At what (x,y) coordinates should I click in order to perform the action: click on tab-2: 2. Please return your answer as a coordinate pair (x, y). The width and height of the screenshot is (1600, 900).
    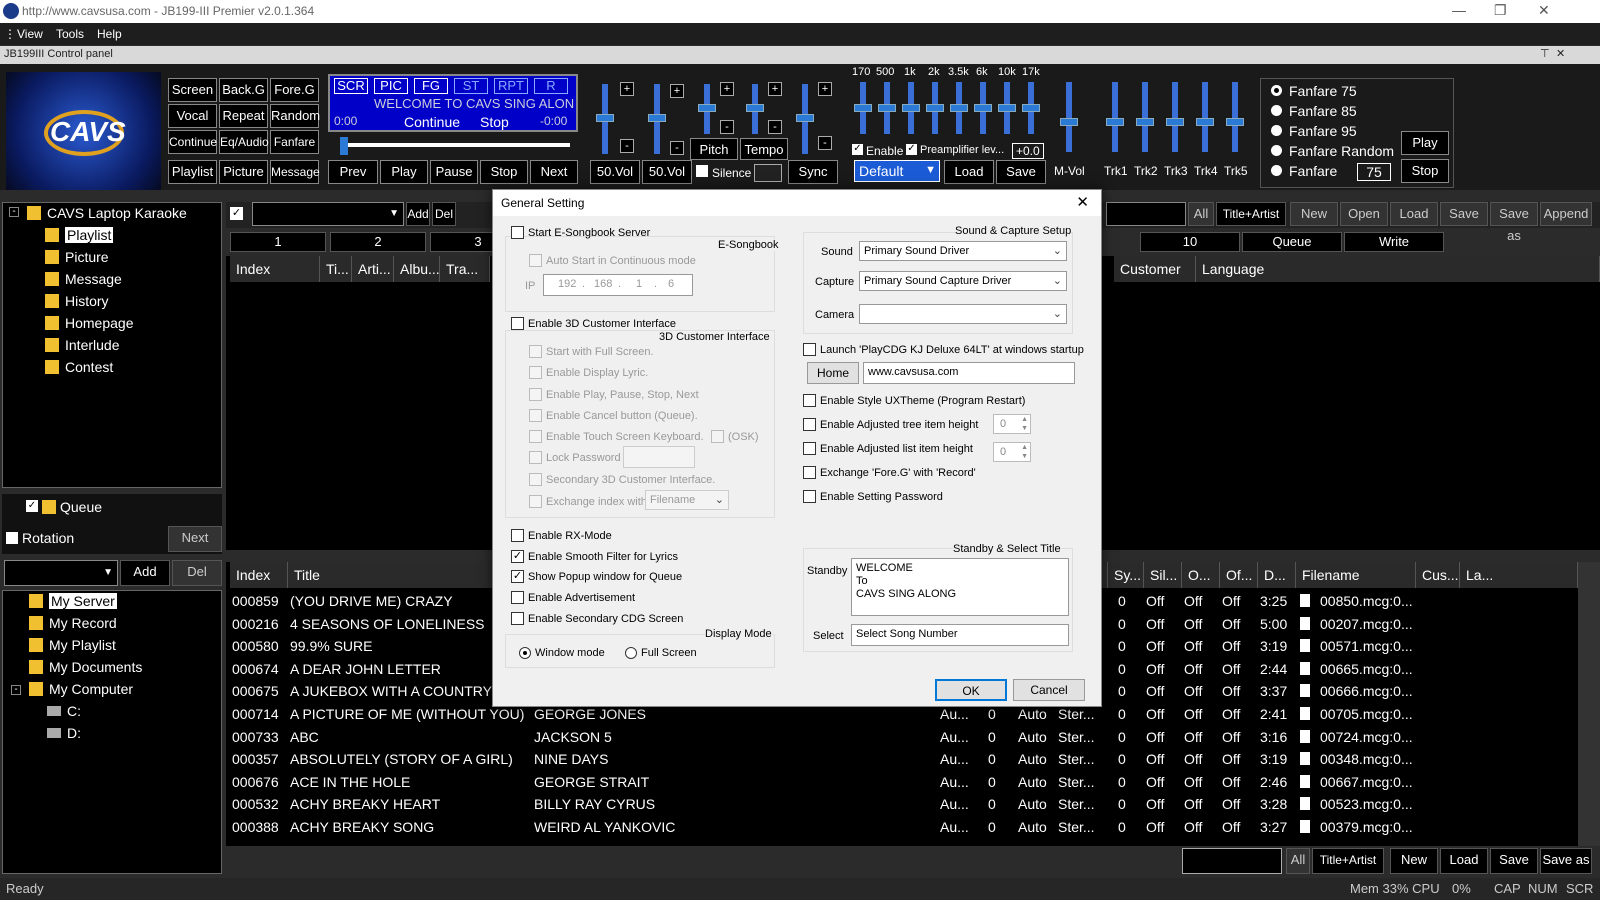
    Looking at the image, I should click on (378, 242).